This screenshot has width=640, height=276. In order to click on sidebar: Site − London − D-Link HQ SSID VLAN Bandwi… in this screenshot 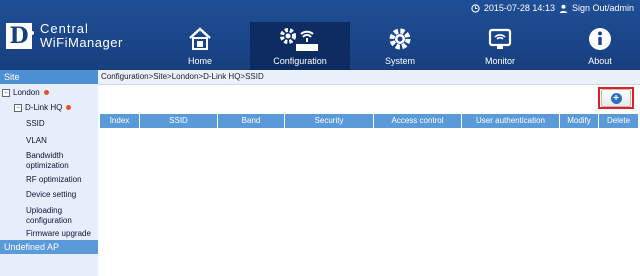, I will do `click(49, 173)`.